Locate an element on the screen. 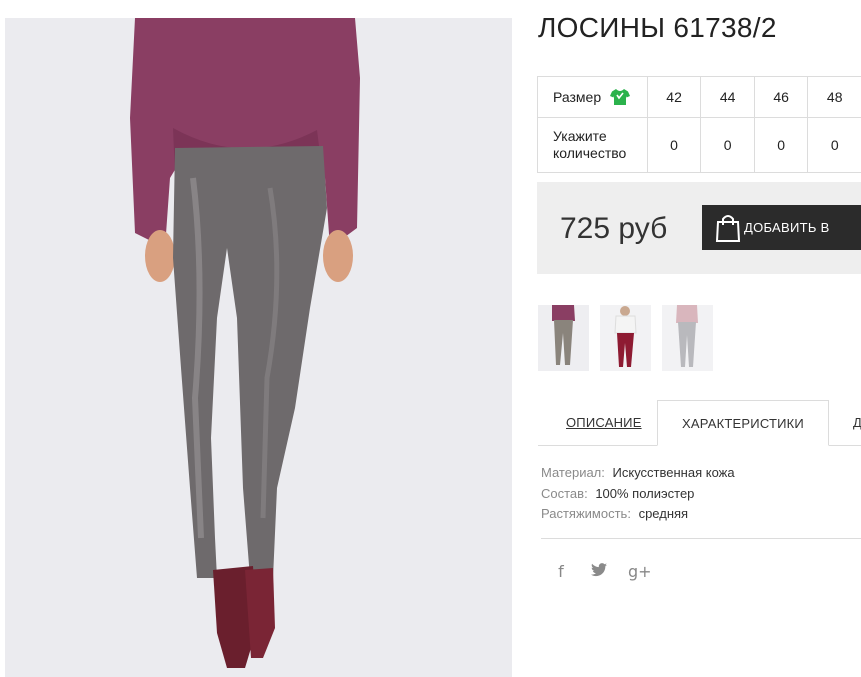 The width and height of the screenshot is (861, 677). spec-key: Растяжимость: is located at coordinates (586, 513).